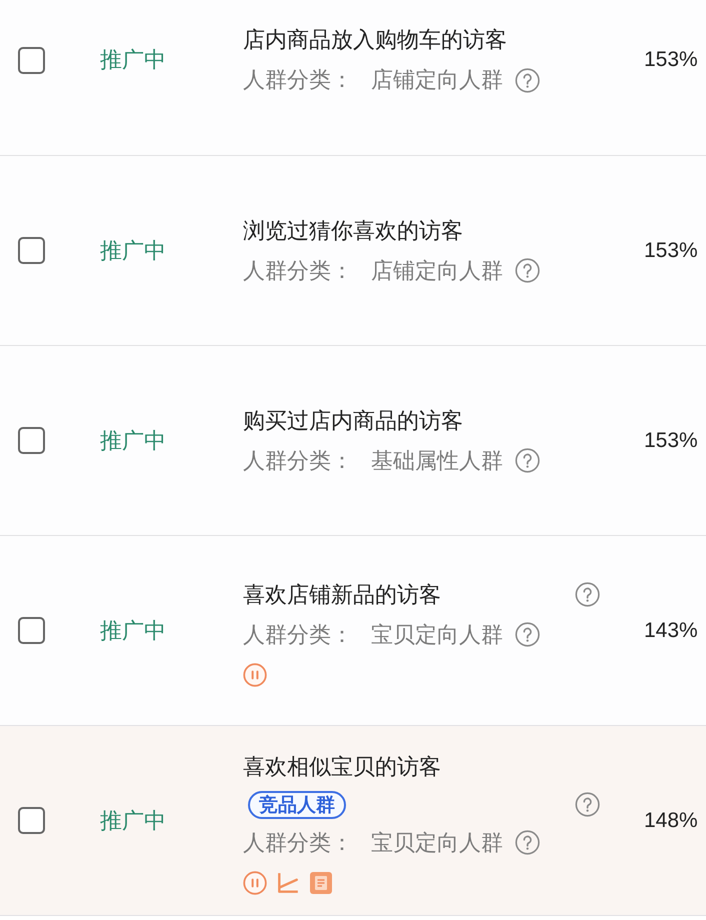 This screenshot has width=706, height=920. What do you see at coordinates (321, 882) in the screenshot?
I see `document-icon` at bounding box center [321, 882].